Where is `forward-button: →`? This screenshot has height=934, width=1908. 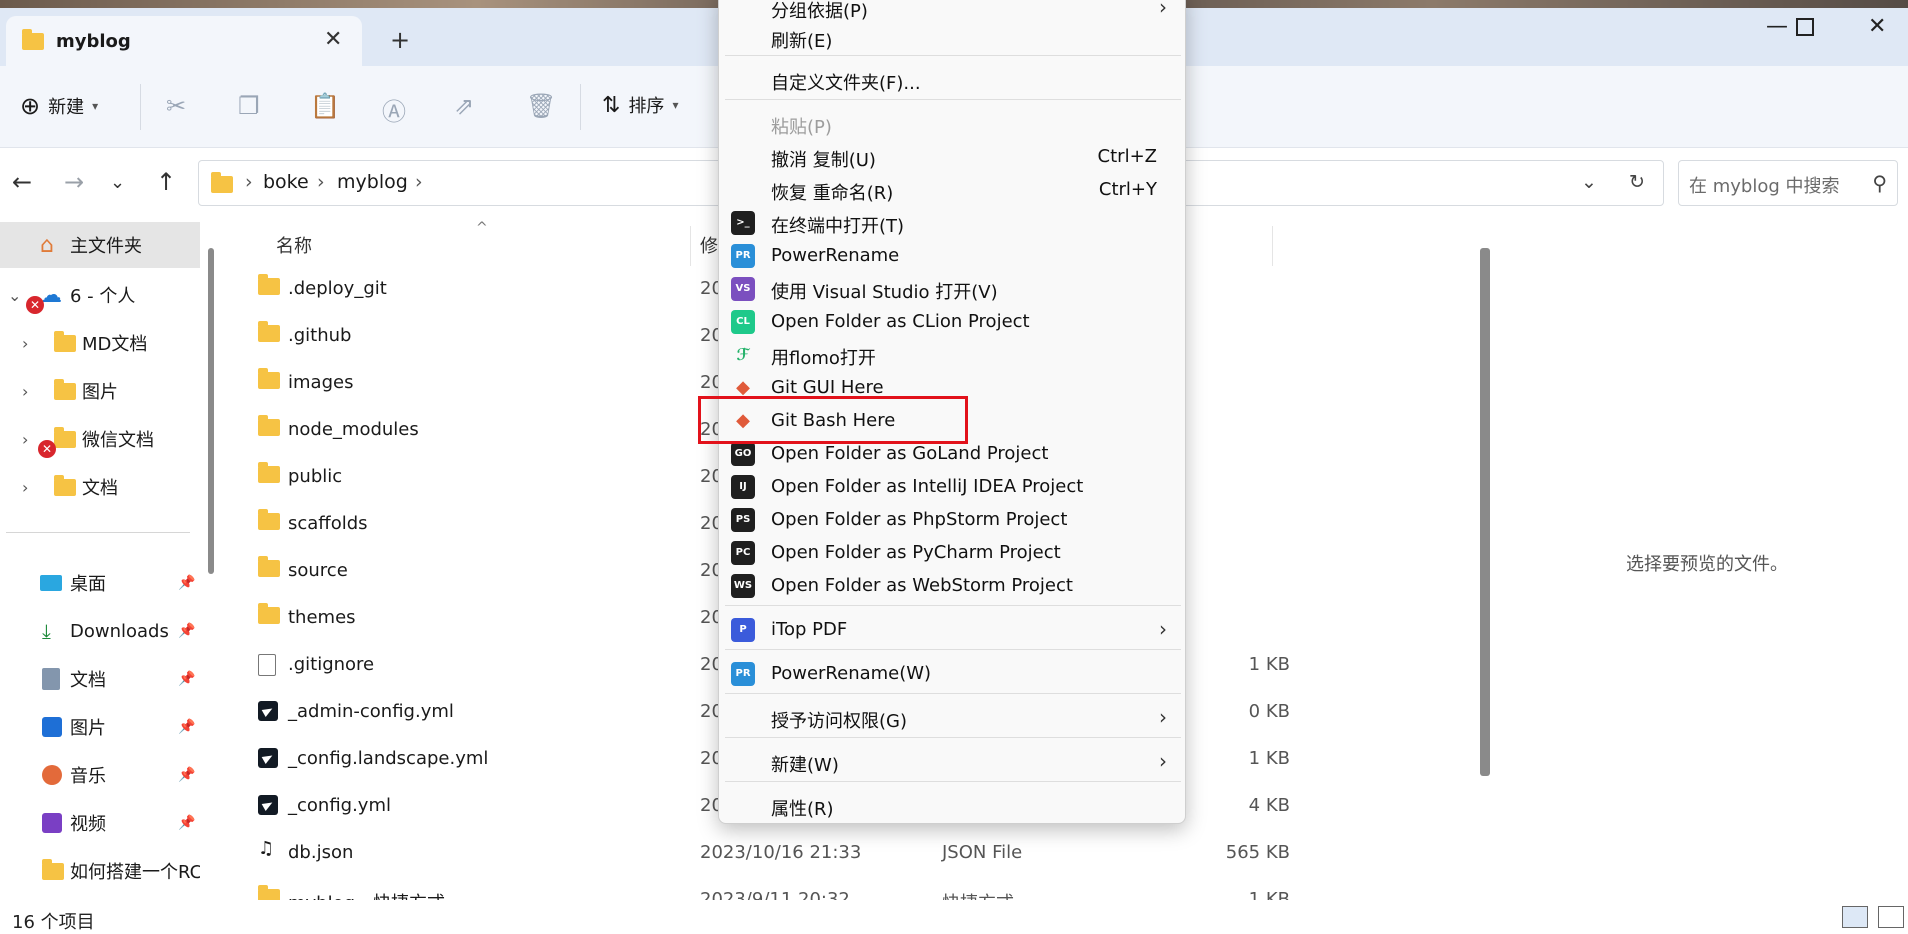
forward-button: → is located at coordinates (74, 182).